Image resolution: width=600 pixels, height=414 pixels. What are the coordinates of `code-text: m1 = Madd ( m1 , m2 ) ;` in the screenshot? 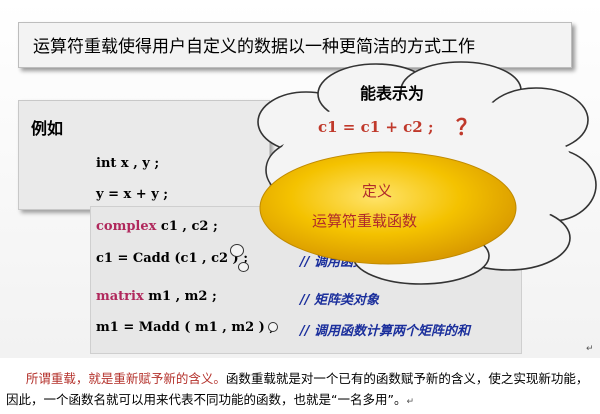 It's located at (185, 327).